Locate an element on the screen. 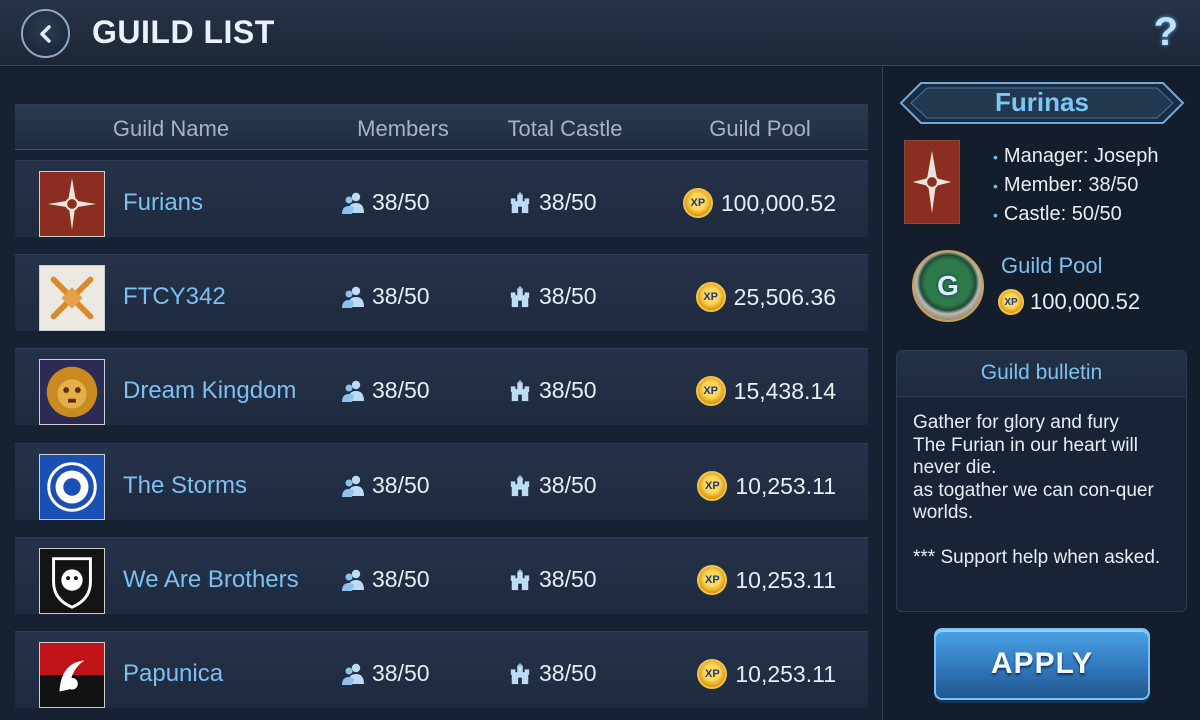 This screenshot has height=720, width=1200. help-button: ? is located at coordinates (1166, 32).